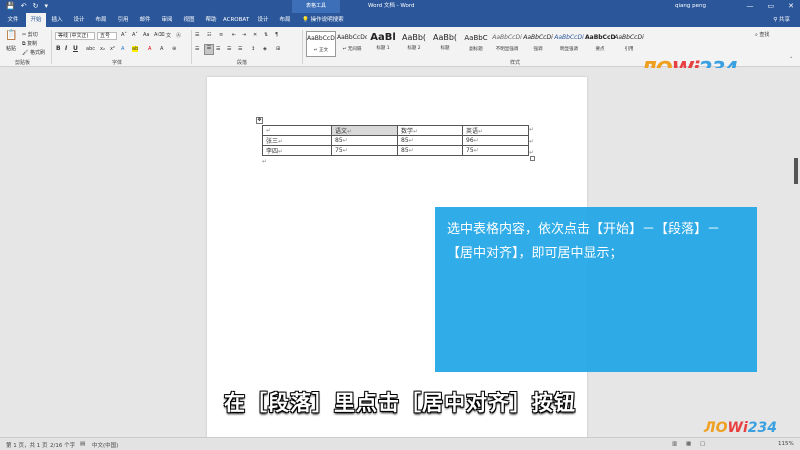 The image size is (800, 450). What do you see at coordinates (211, 20) in the screenshot?
I see `tab-help: 帮助` at bounding box center [211, 20].